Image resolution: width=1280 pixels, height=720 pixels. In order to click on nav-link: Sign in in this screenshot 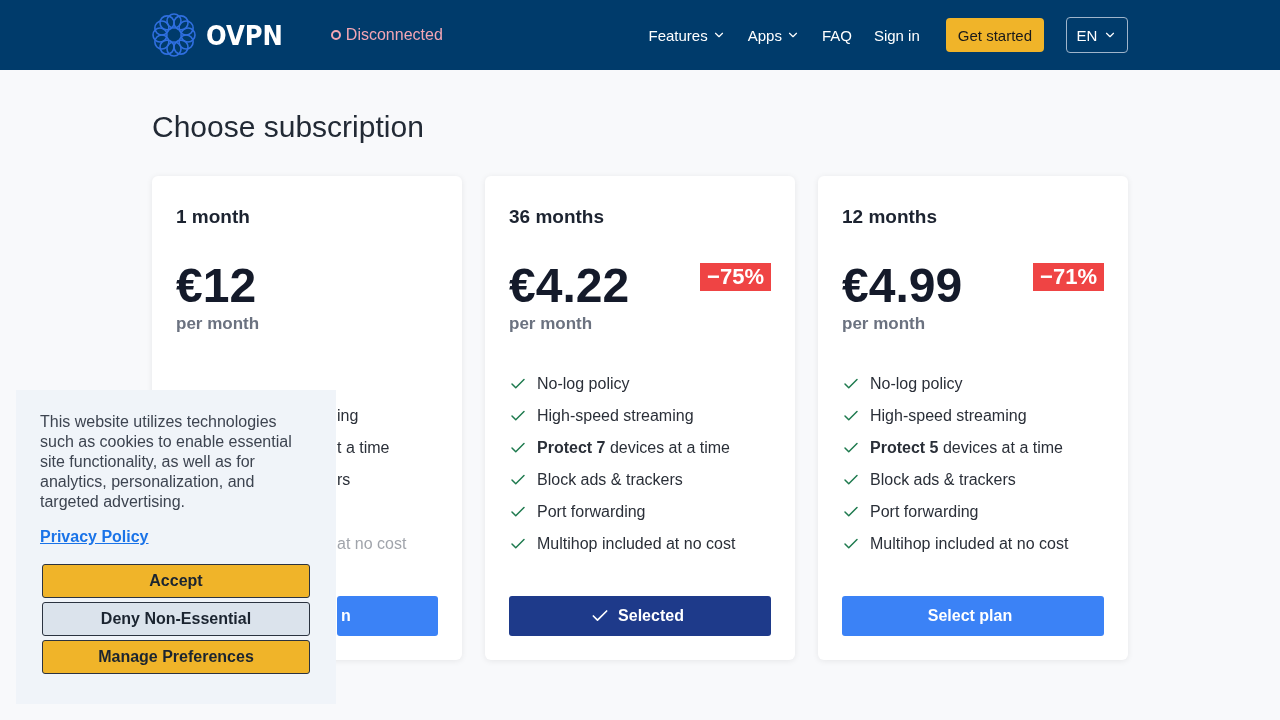, I will do `click(896, 35)`.